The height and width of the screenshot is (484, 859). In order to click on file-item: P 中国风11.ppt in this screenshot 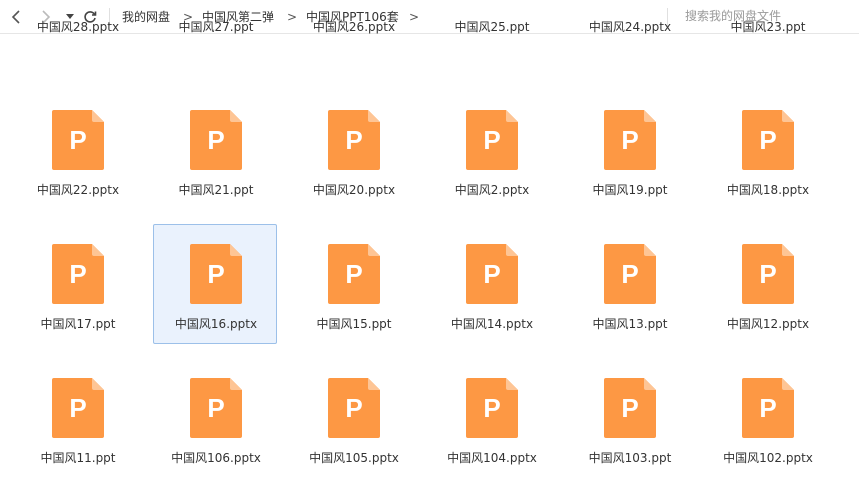, I will do `click(77, 418)`.